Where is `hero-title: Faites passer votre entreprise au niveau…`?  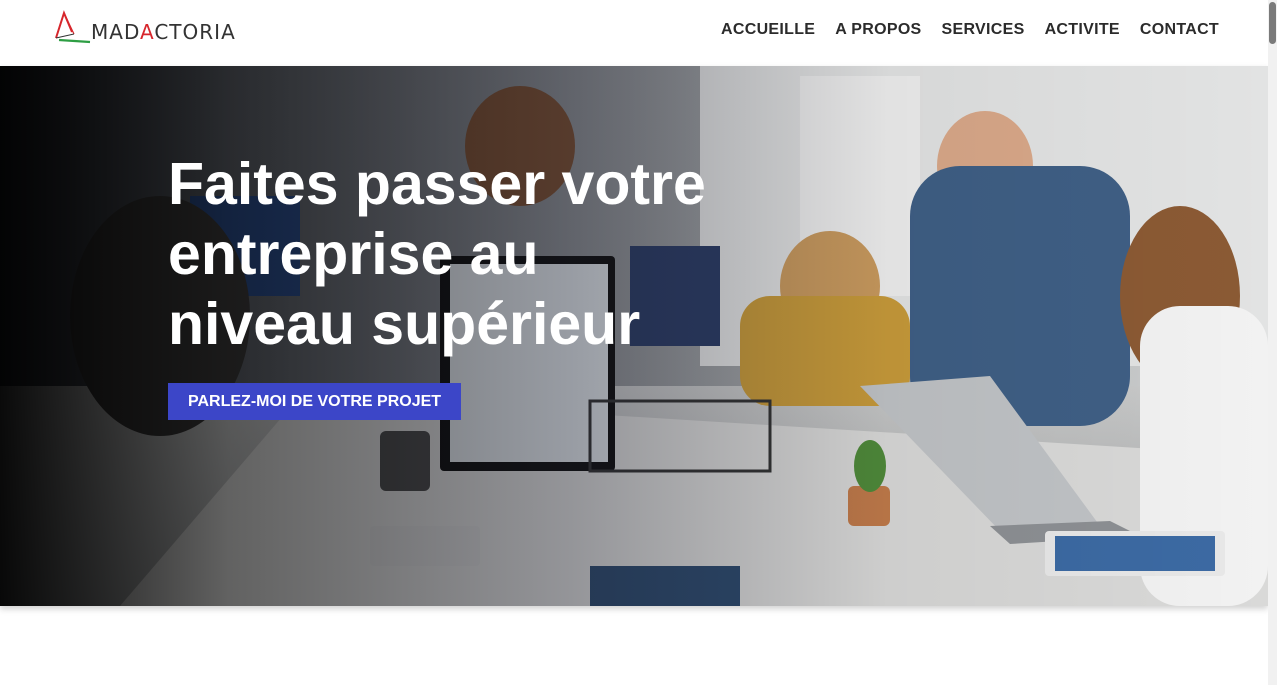 hero-title: Faites passer votre entreprise au niveau… is located at coordinates (437, 254).